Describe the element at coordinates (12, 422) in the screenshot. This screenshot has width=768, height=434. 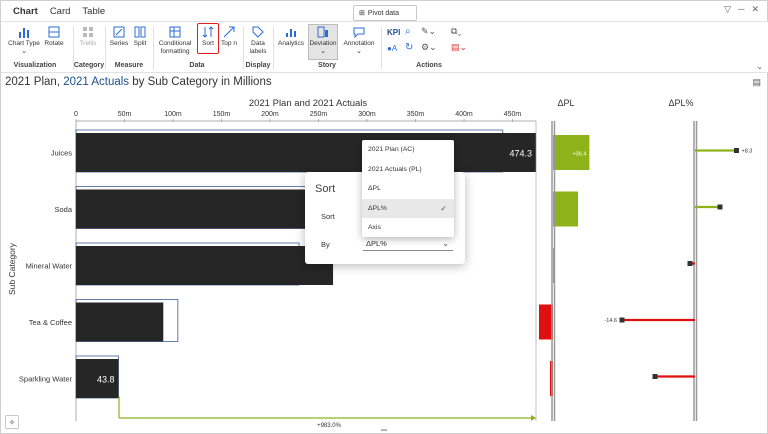
I see `insights-icon: ✧` at that location.